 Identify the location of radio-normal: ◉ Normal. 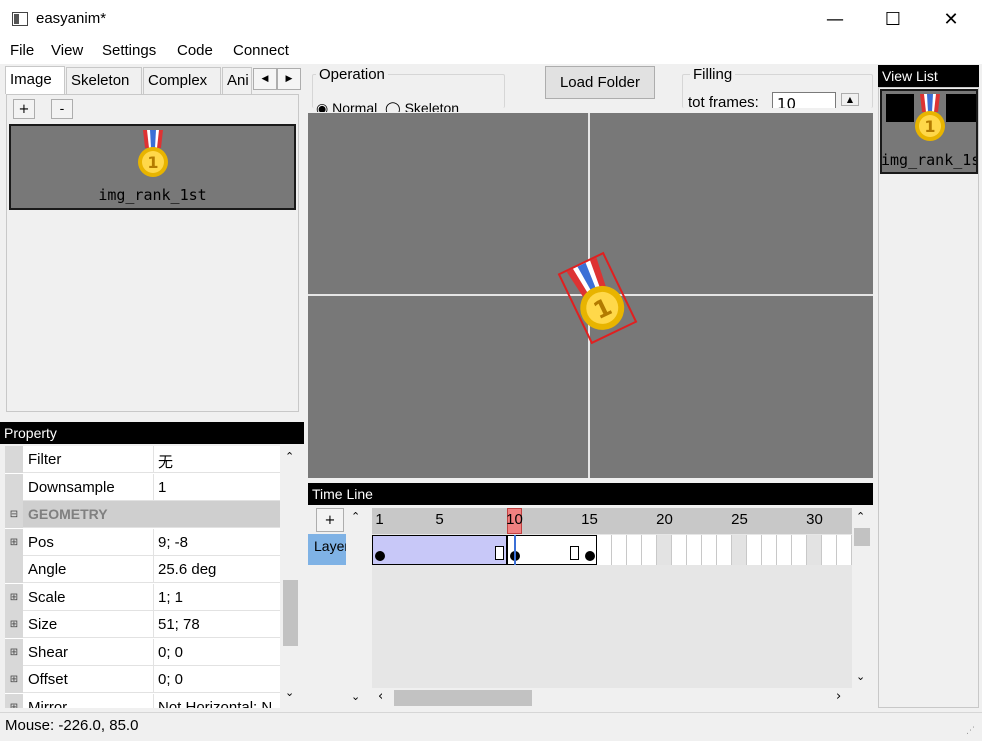
(346, 106).